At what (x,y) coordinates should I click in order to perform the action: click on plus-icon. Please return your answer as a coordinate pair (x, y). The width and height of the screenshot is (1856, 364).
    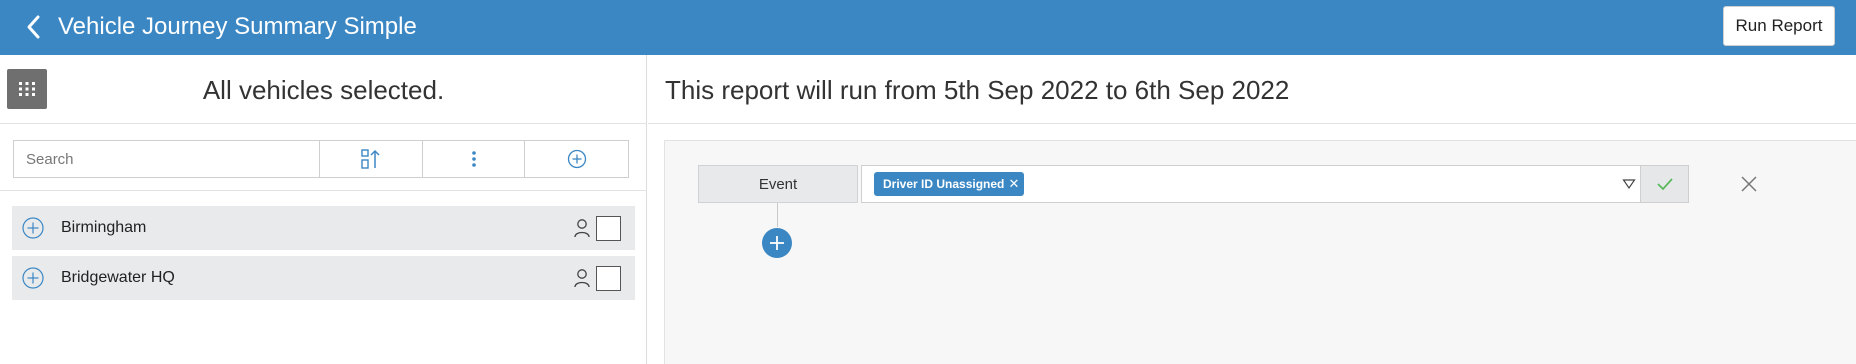
    Looking at the image, I should click on (777, 243).